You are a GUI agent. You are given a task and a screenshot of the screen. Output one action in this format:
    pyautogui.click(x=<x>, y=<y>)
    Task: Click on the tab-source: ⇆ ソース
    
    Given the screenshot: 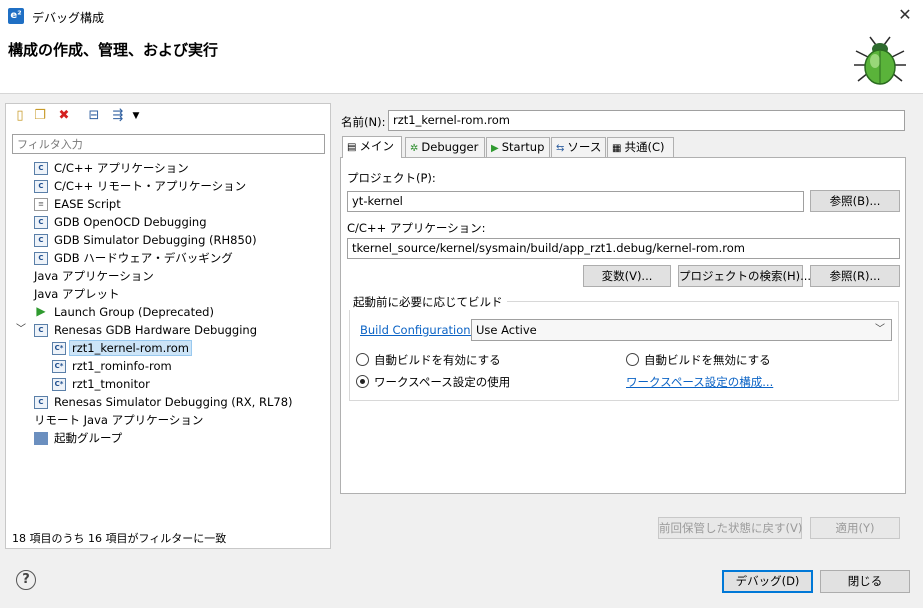 What is the action you would take?
    pyautogui.click(x=578, y=147)
    